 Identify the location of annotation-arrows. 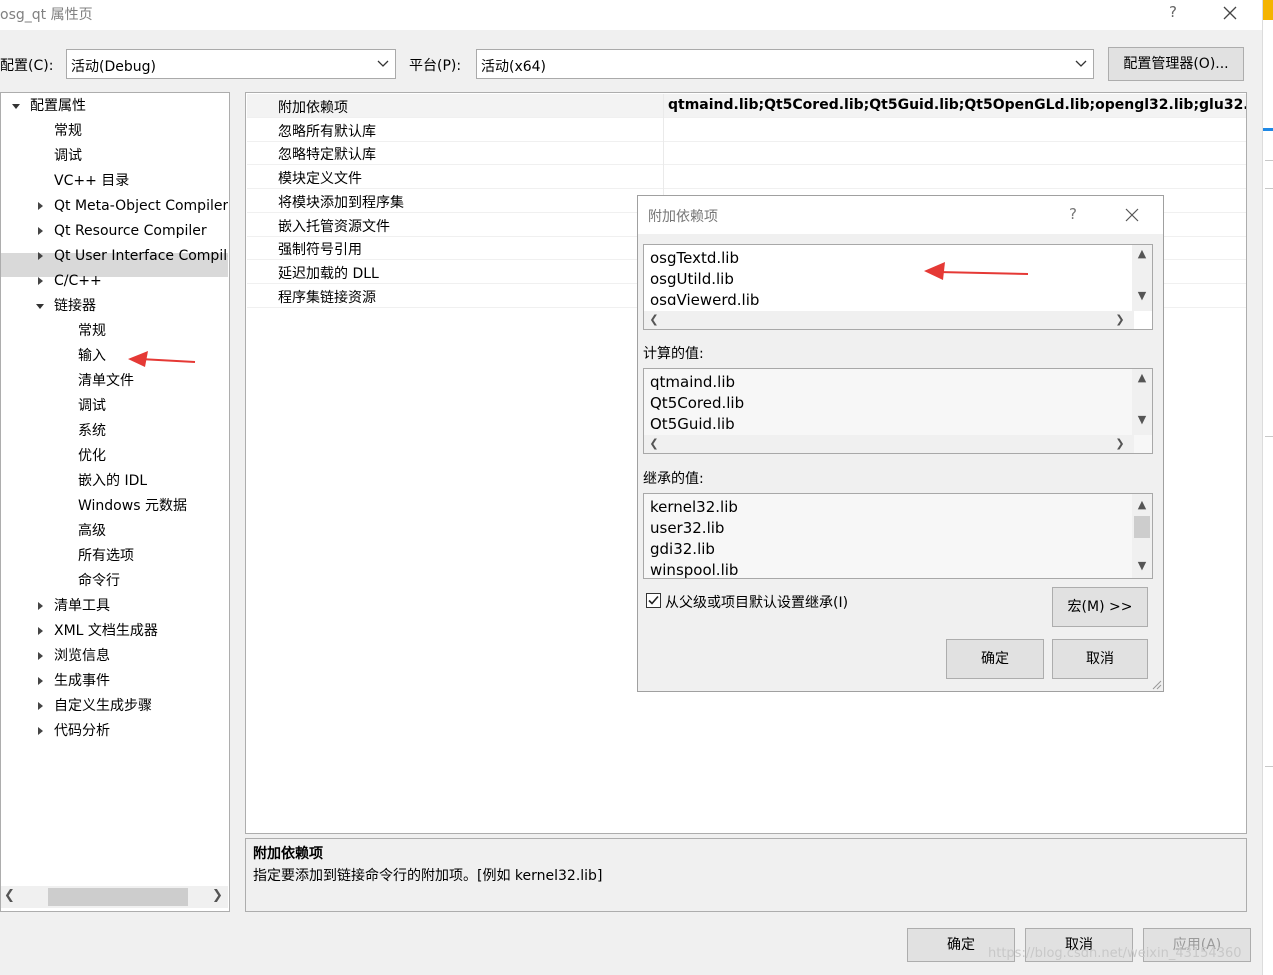
(578, 314).